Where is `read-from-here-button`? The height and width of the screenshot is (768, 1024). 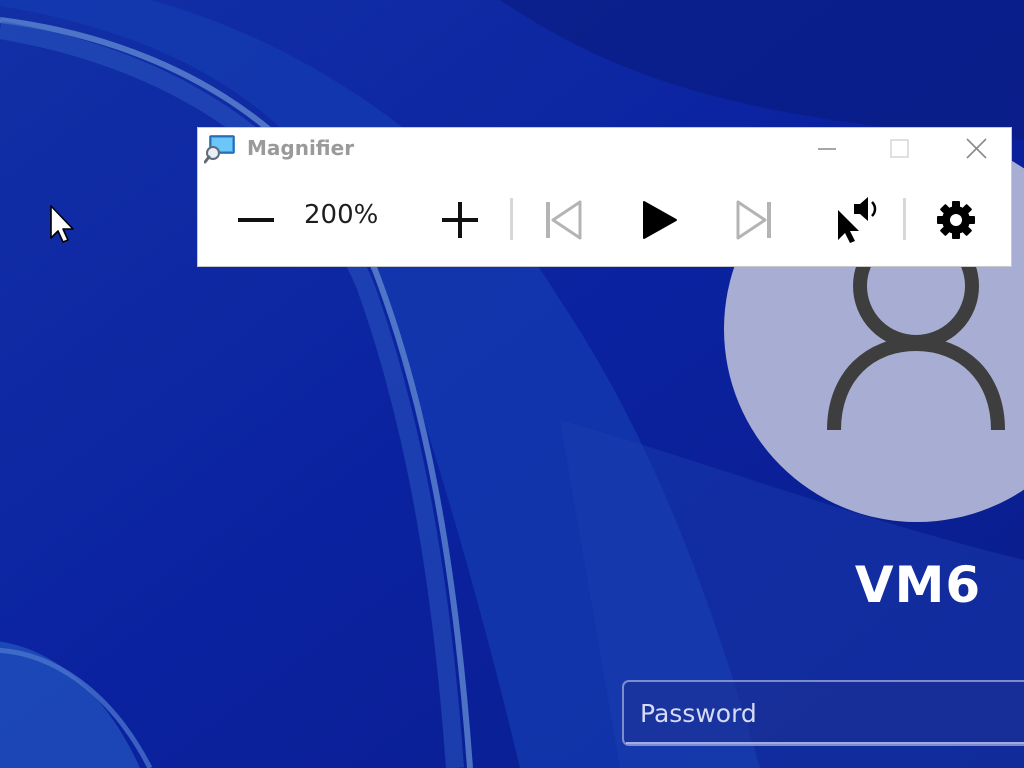 read-from-here-button is located at coordinates (856, 220).